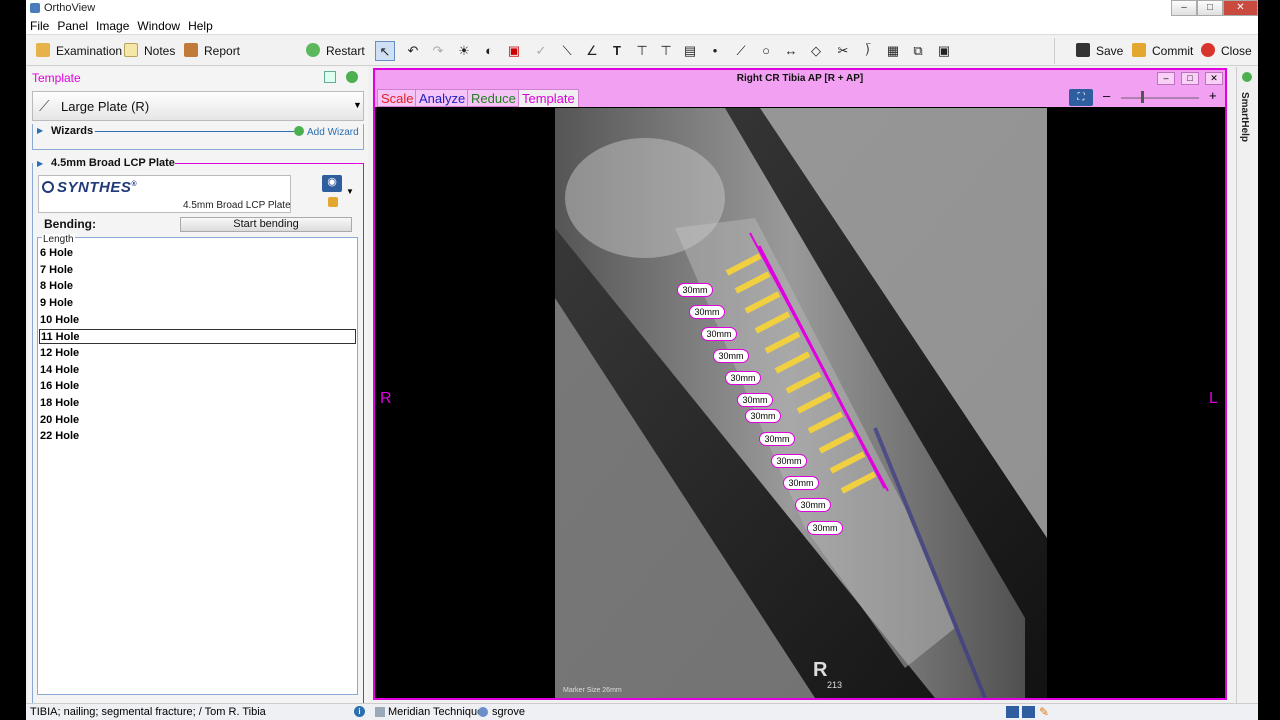  Describe the element at coordinates (918, 51) in the screenshot. I see `transform-tool-icon: ⧉` at that location.